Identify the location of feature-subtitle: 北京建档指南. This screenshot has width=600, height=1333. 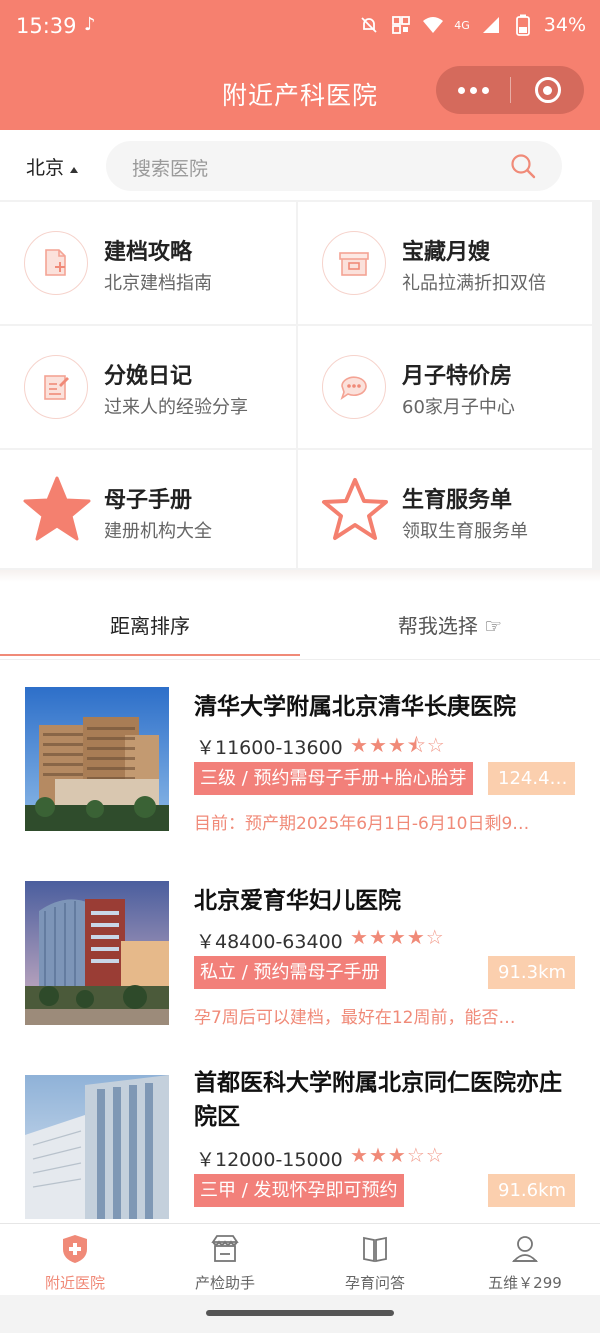
(158, 283).